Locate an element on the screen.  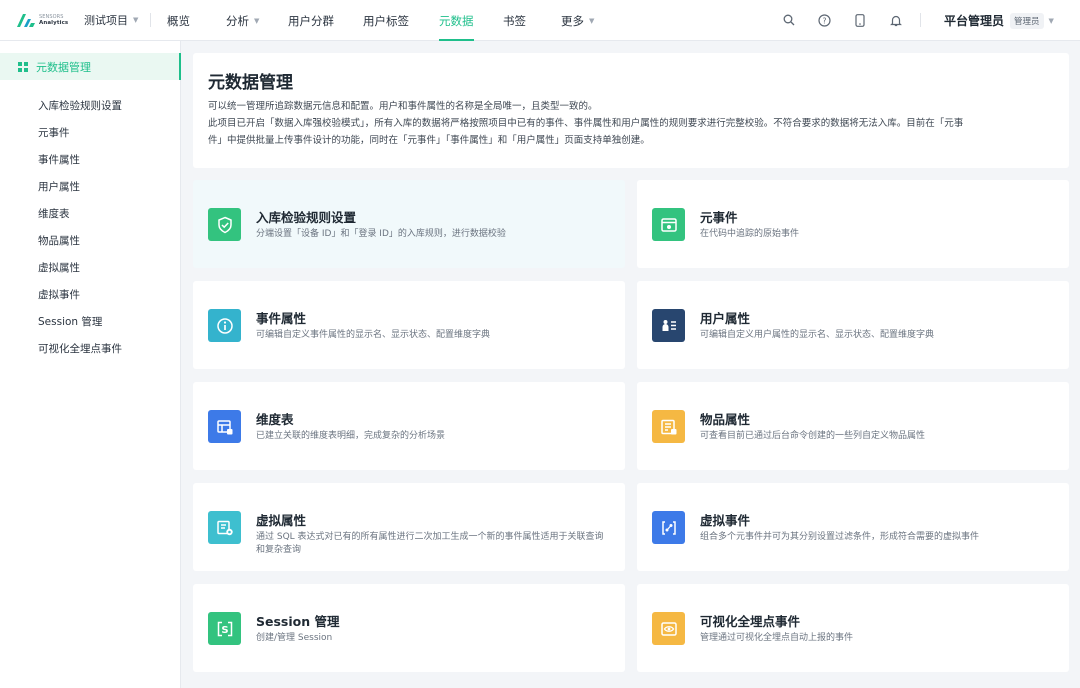
sidebar-item-item-properties: 物品属性 is located at coordinates (80, 240).